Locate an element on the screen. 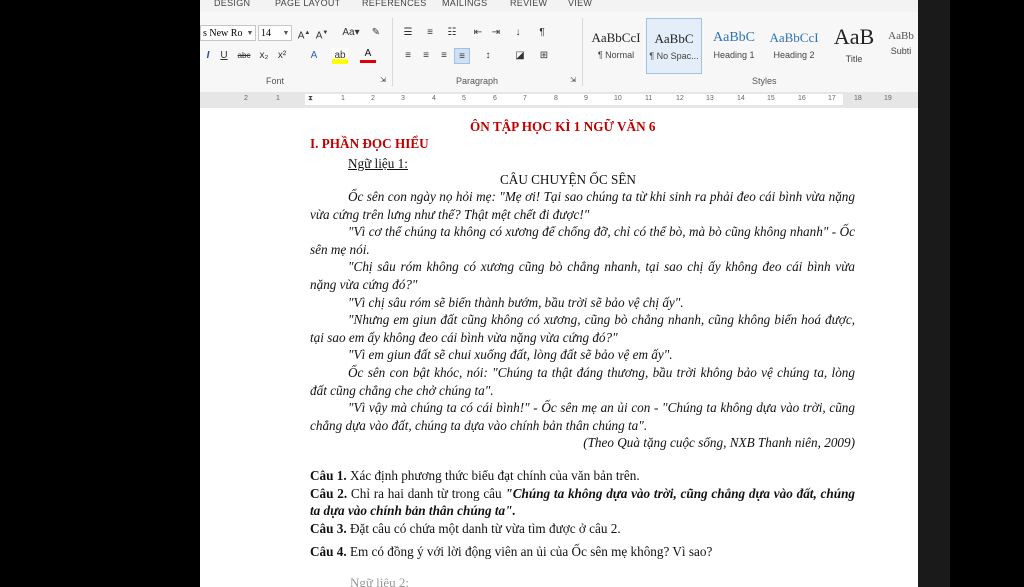  font-group-label: Font is located at coordinates (275, 81).